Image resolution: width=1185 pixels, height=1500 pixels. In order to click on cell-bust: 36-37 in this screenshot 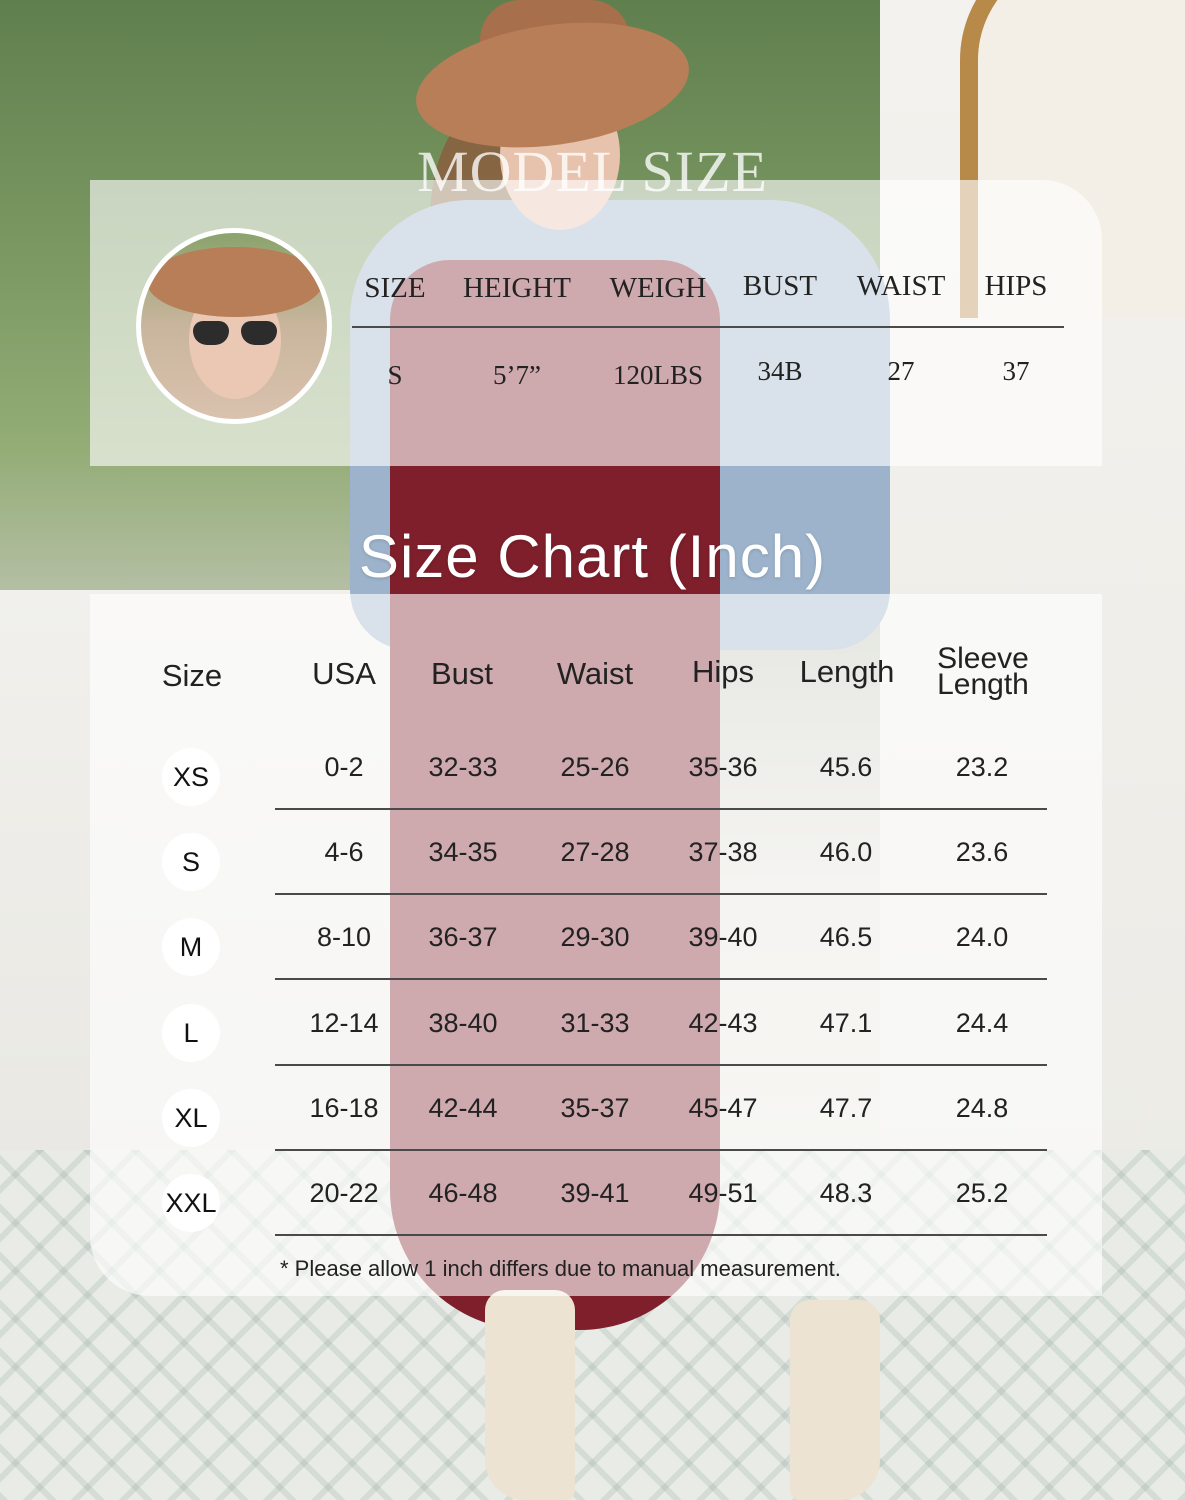, I will do `click(463, 937)`.